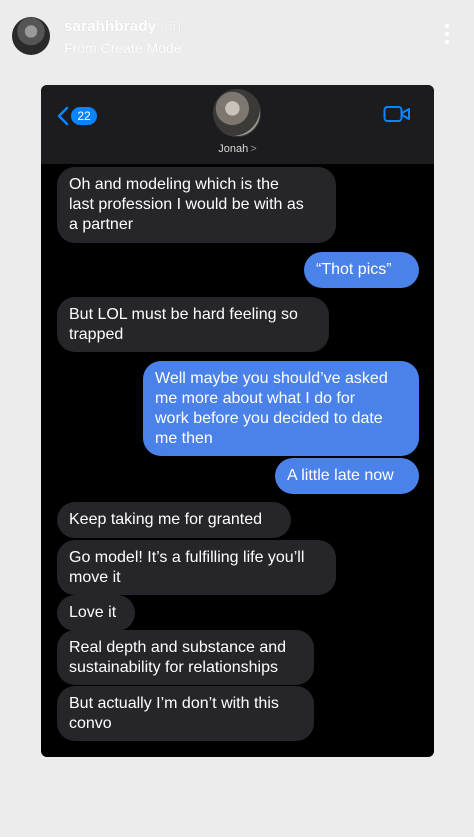 The width and height of the screenshot is (474, 837). I want to click on received-message-bubble: But LOL must be hard feeling so trapped, so click(193, 324).